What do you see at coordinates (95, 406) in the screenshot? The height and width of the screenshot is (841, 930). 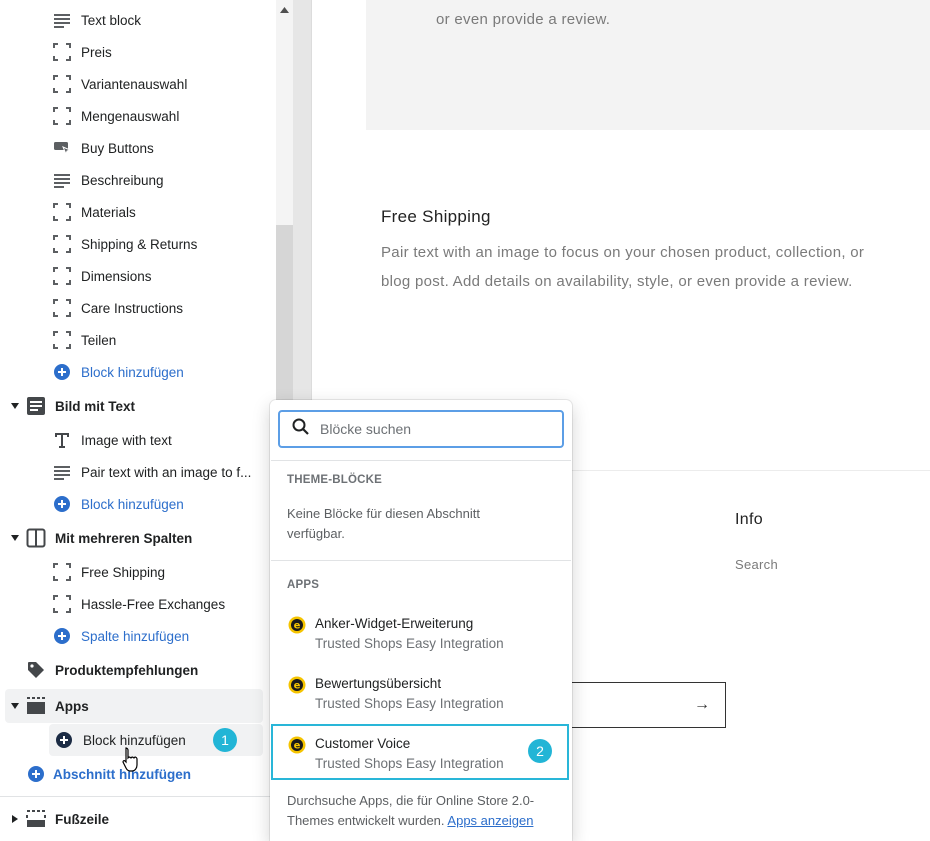 I see `section-label: Bild mit Text` at bounding box center [95, 406].